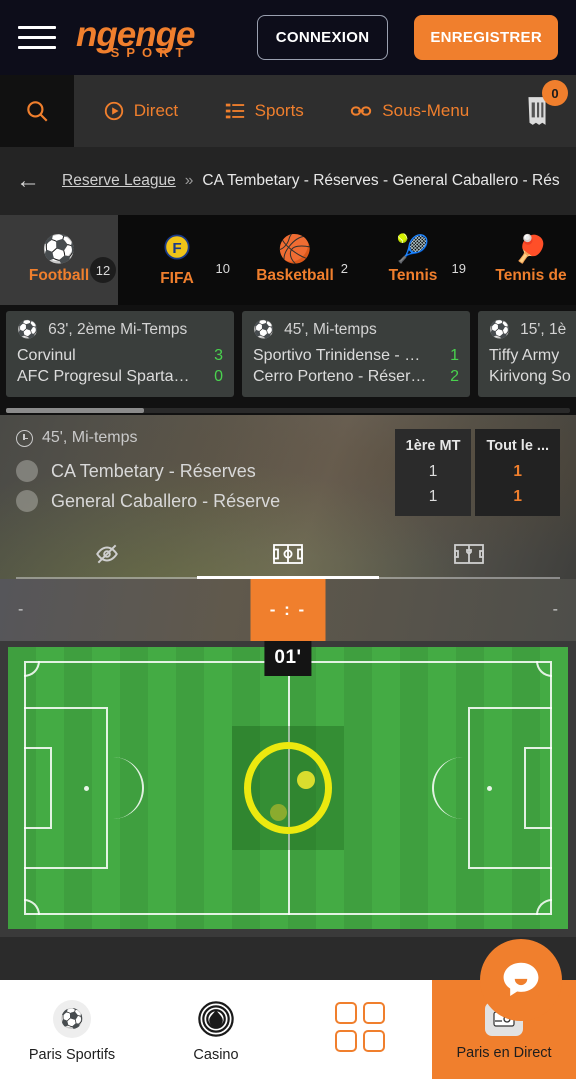 The width and height of the screenshot is (576, 1079). I want to click on match-detail-away-name: General Caballero - Réserve, so click(166, 500).